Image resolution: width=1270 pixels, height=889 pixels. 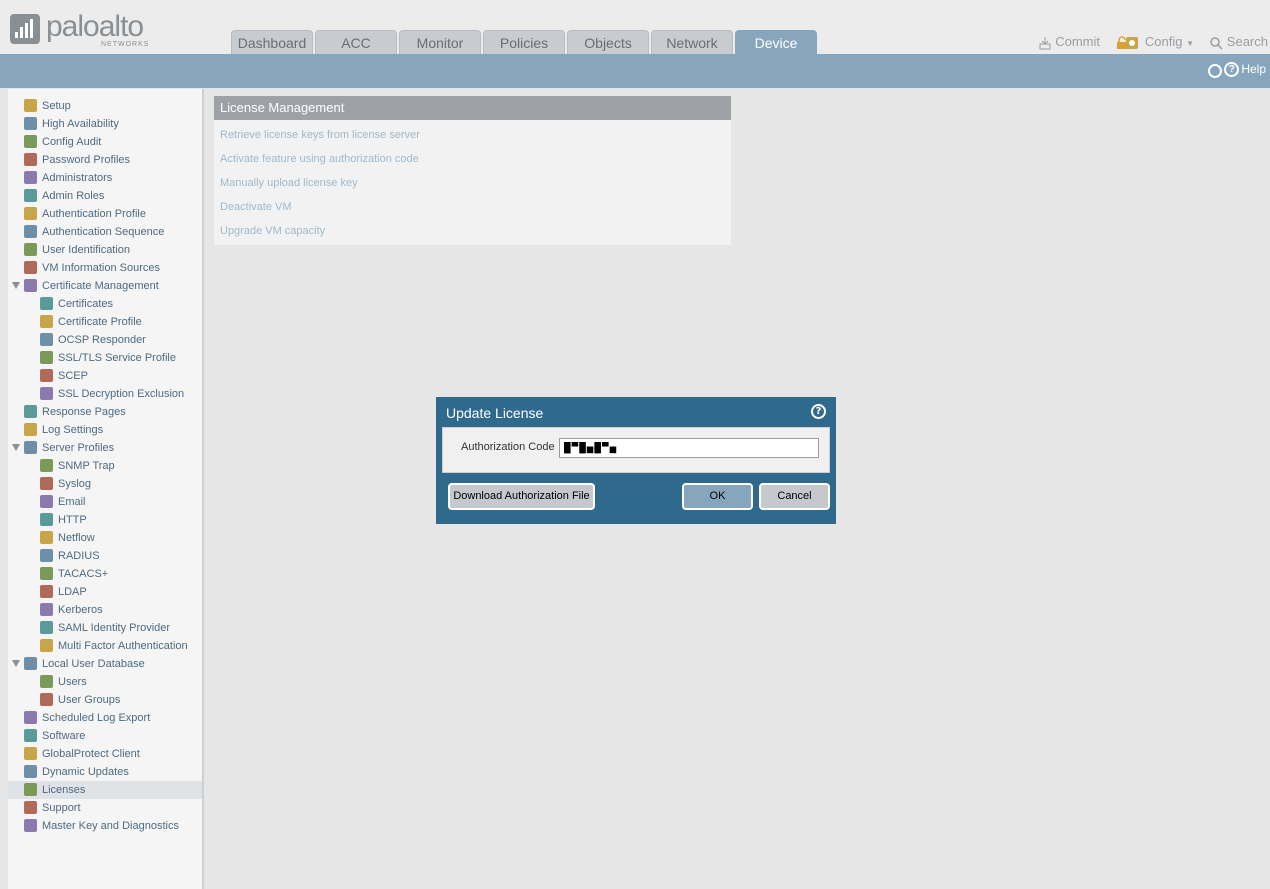 I want to click on sidebar-item-label: Multi Factor Authentication, so click(x=123, y=646).